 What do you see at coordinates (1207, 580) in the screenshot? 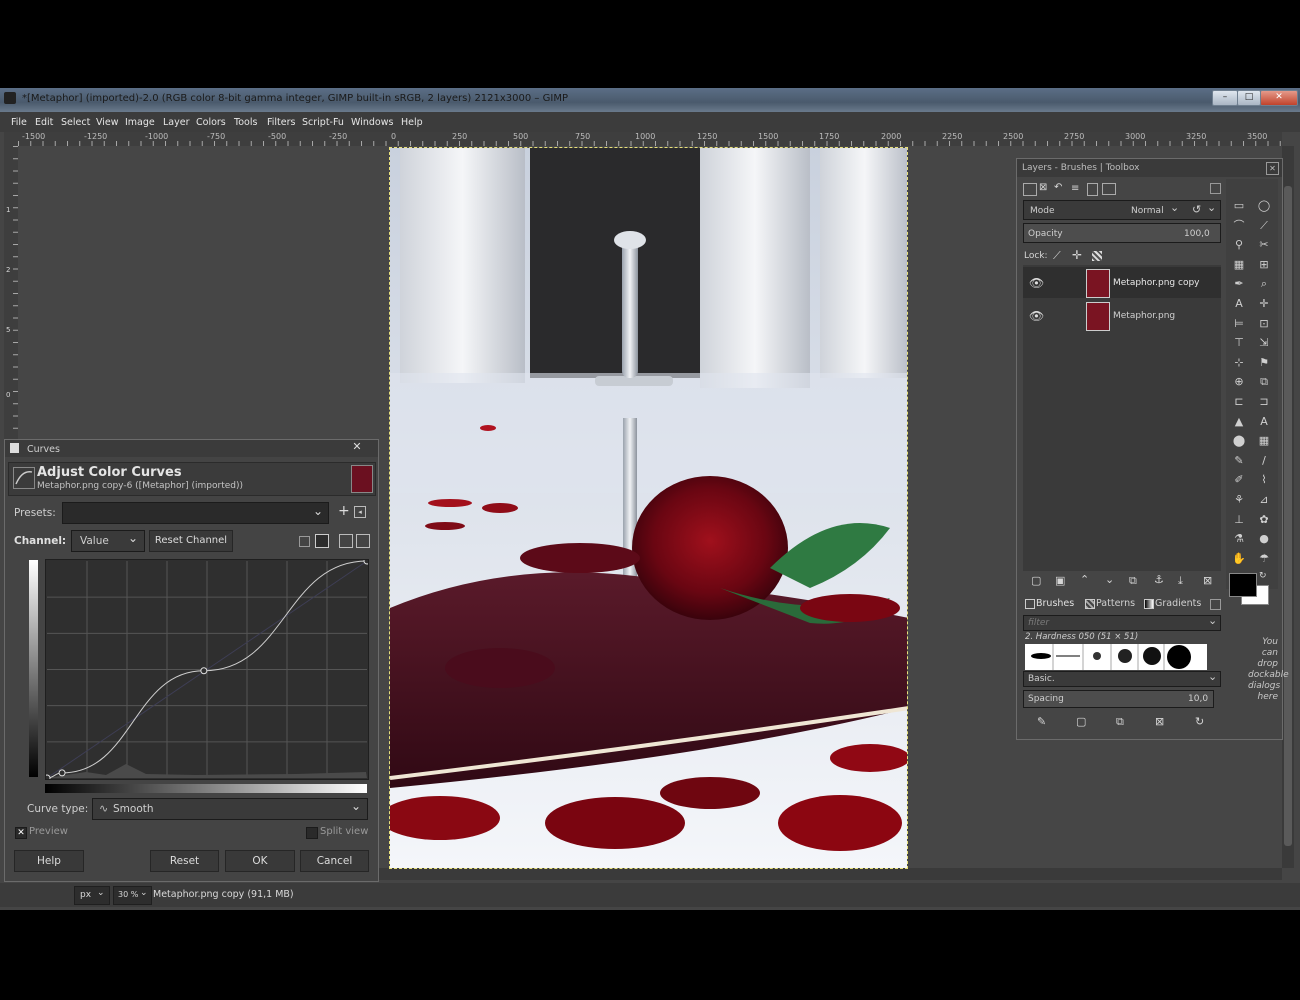
I see `delete-layer-icon: ⊠` at bounding box center [1207, 580].